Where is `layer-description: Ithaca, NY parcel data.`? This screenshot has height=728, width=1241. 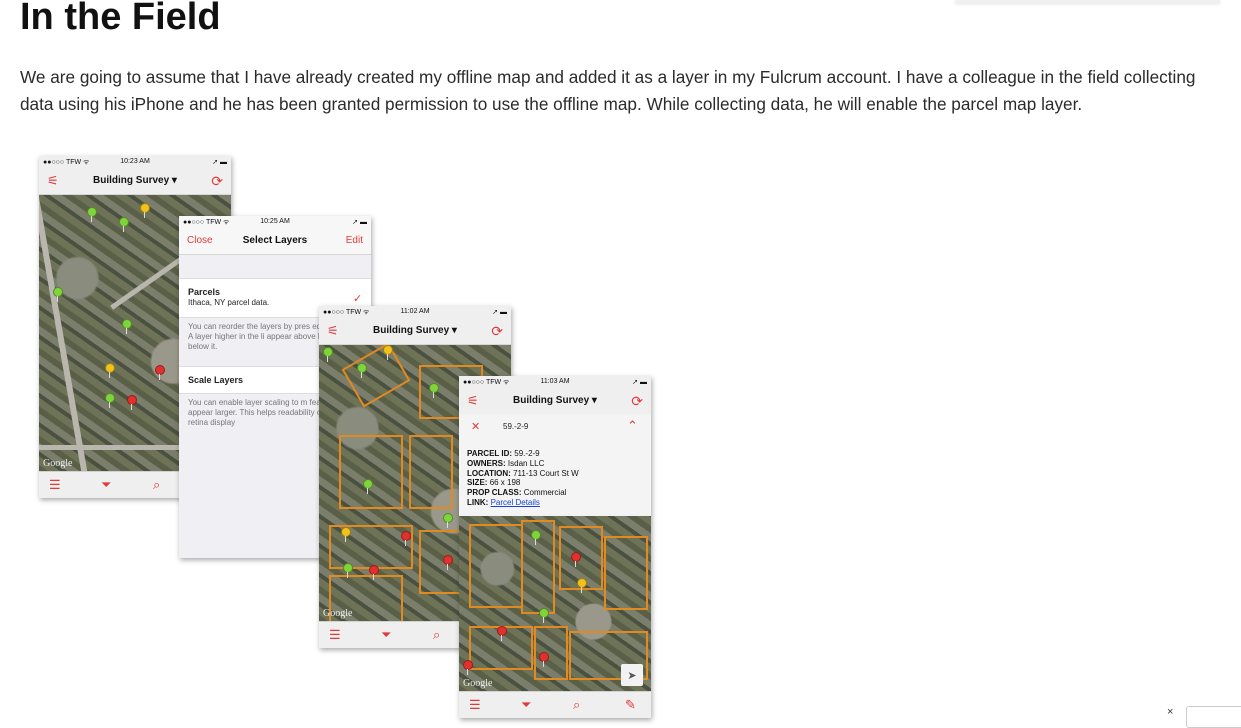 layer-description: Ithaca, NY parcel data. is located at coordinates (229, 302).